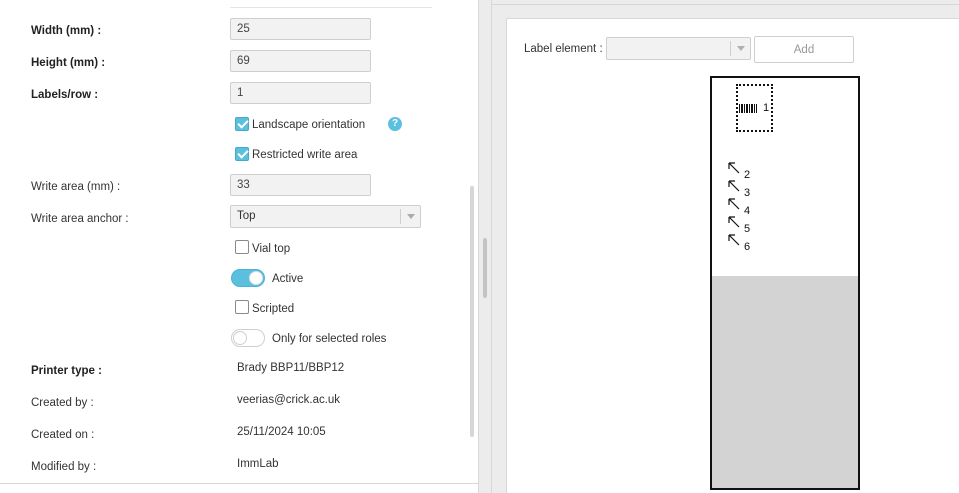  I want to click on write-area-anchor-value: Top, so click(246, 216).